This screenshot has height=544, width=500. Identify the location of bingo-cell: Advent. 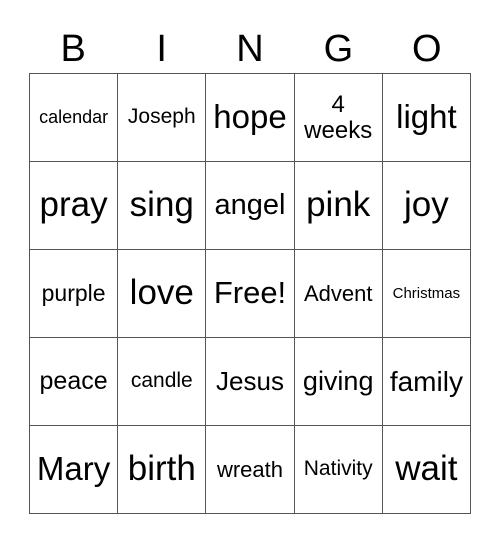
(338, 294).